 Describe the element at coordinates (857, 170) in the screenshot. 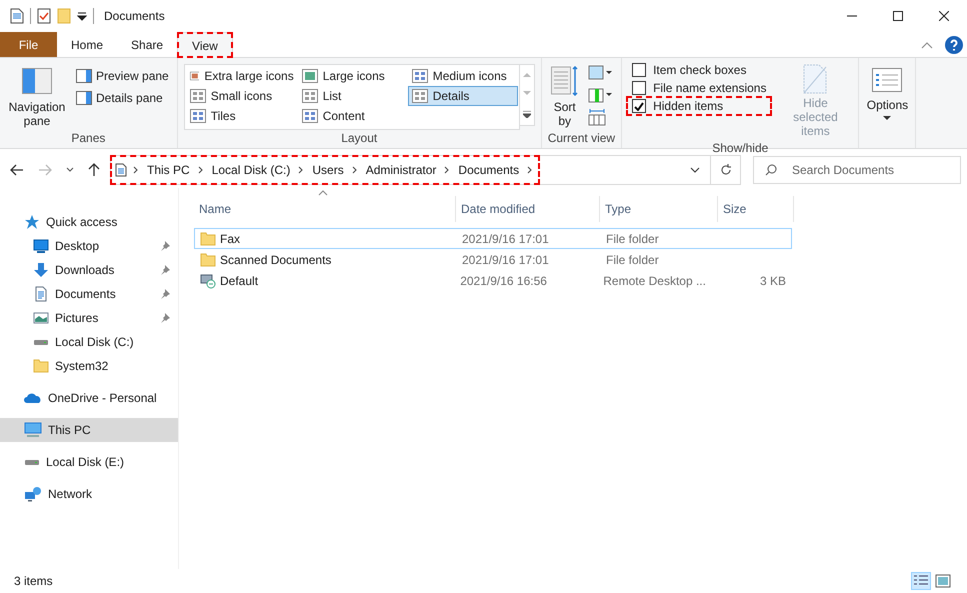

I see `search-field: Search Documents` at that location.